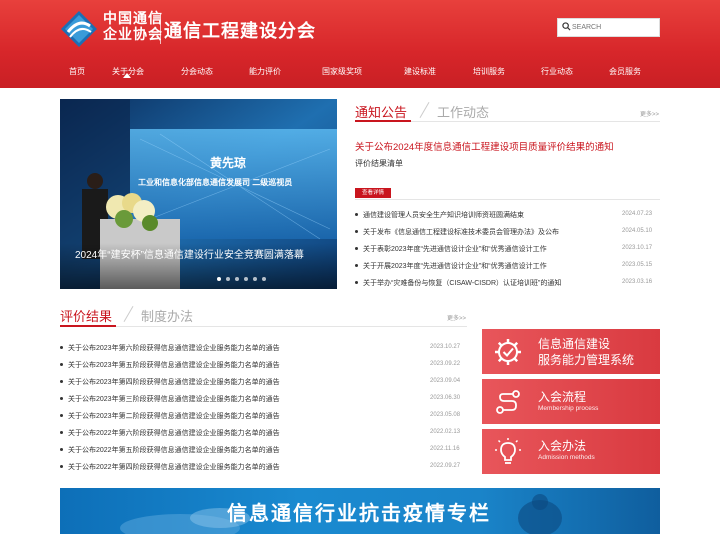 The width and height of the screenshot is (720, 540). What do you see at coordinates (462, 283) in the screenshot?
I see `notice-item-title: 关于举办“灾难备份与恢复（CISAW-CISDR）认证培训班”的通知` at bounding box center [462, 283].